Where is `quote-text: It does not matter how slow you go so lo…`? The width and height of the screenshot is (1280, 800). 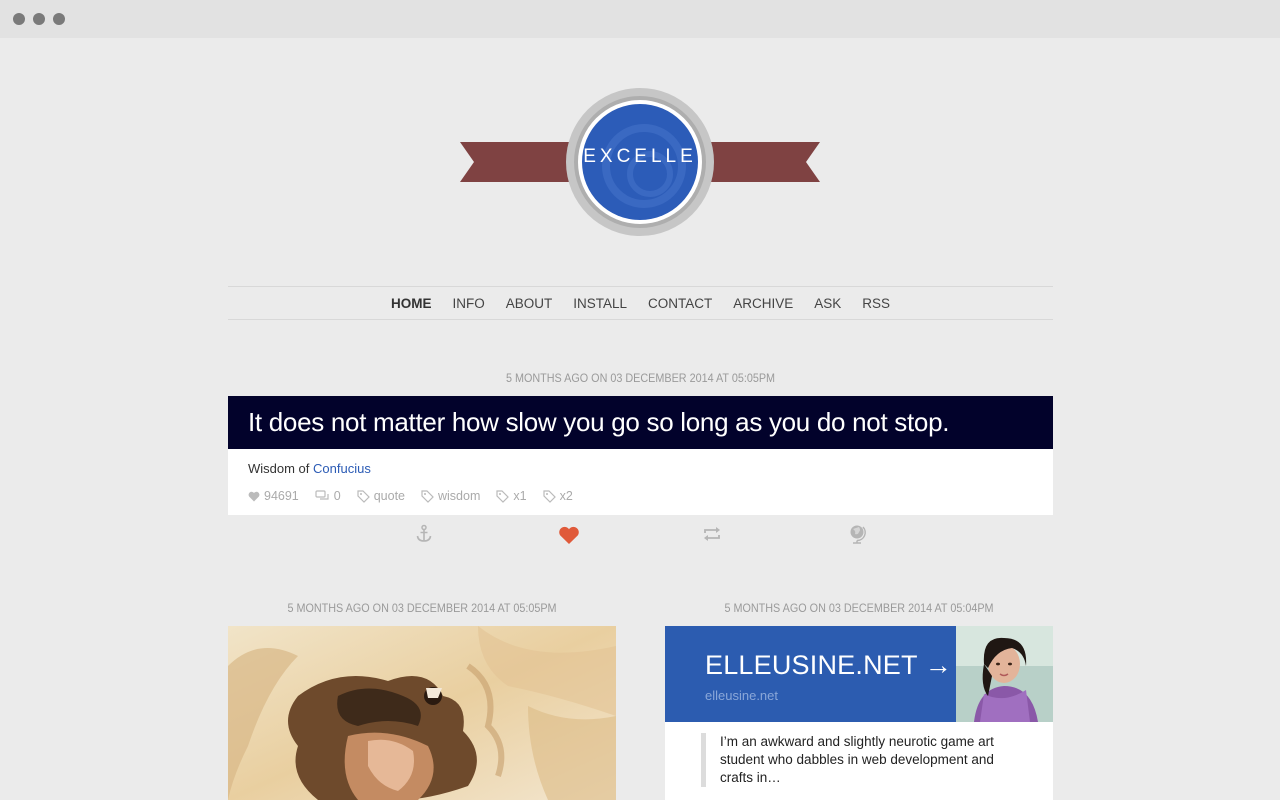
quote-text: It does not matter how slow you go so lo… is located at coordinates (640, 422).